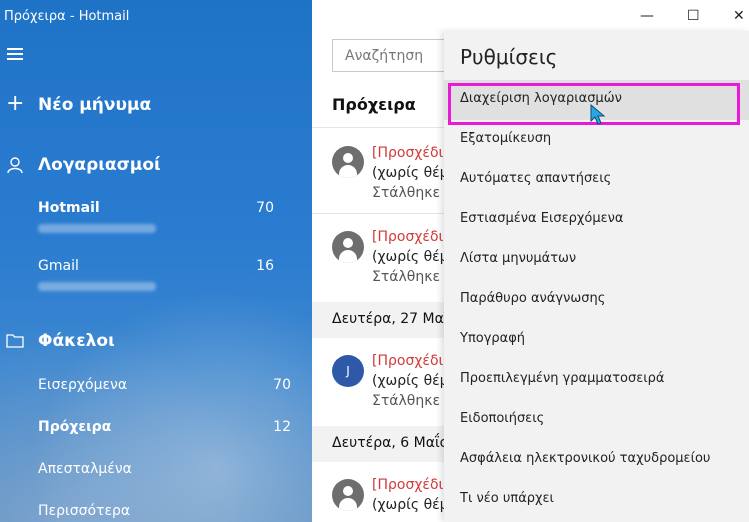  Describe the element at coordinates (596, 300) in the screenshot. I see `settings-item-reading-pane: Παράθυρο ανάγνωσης` at that location.